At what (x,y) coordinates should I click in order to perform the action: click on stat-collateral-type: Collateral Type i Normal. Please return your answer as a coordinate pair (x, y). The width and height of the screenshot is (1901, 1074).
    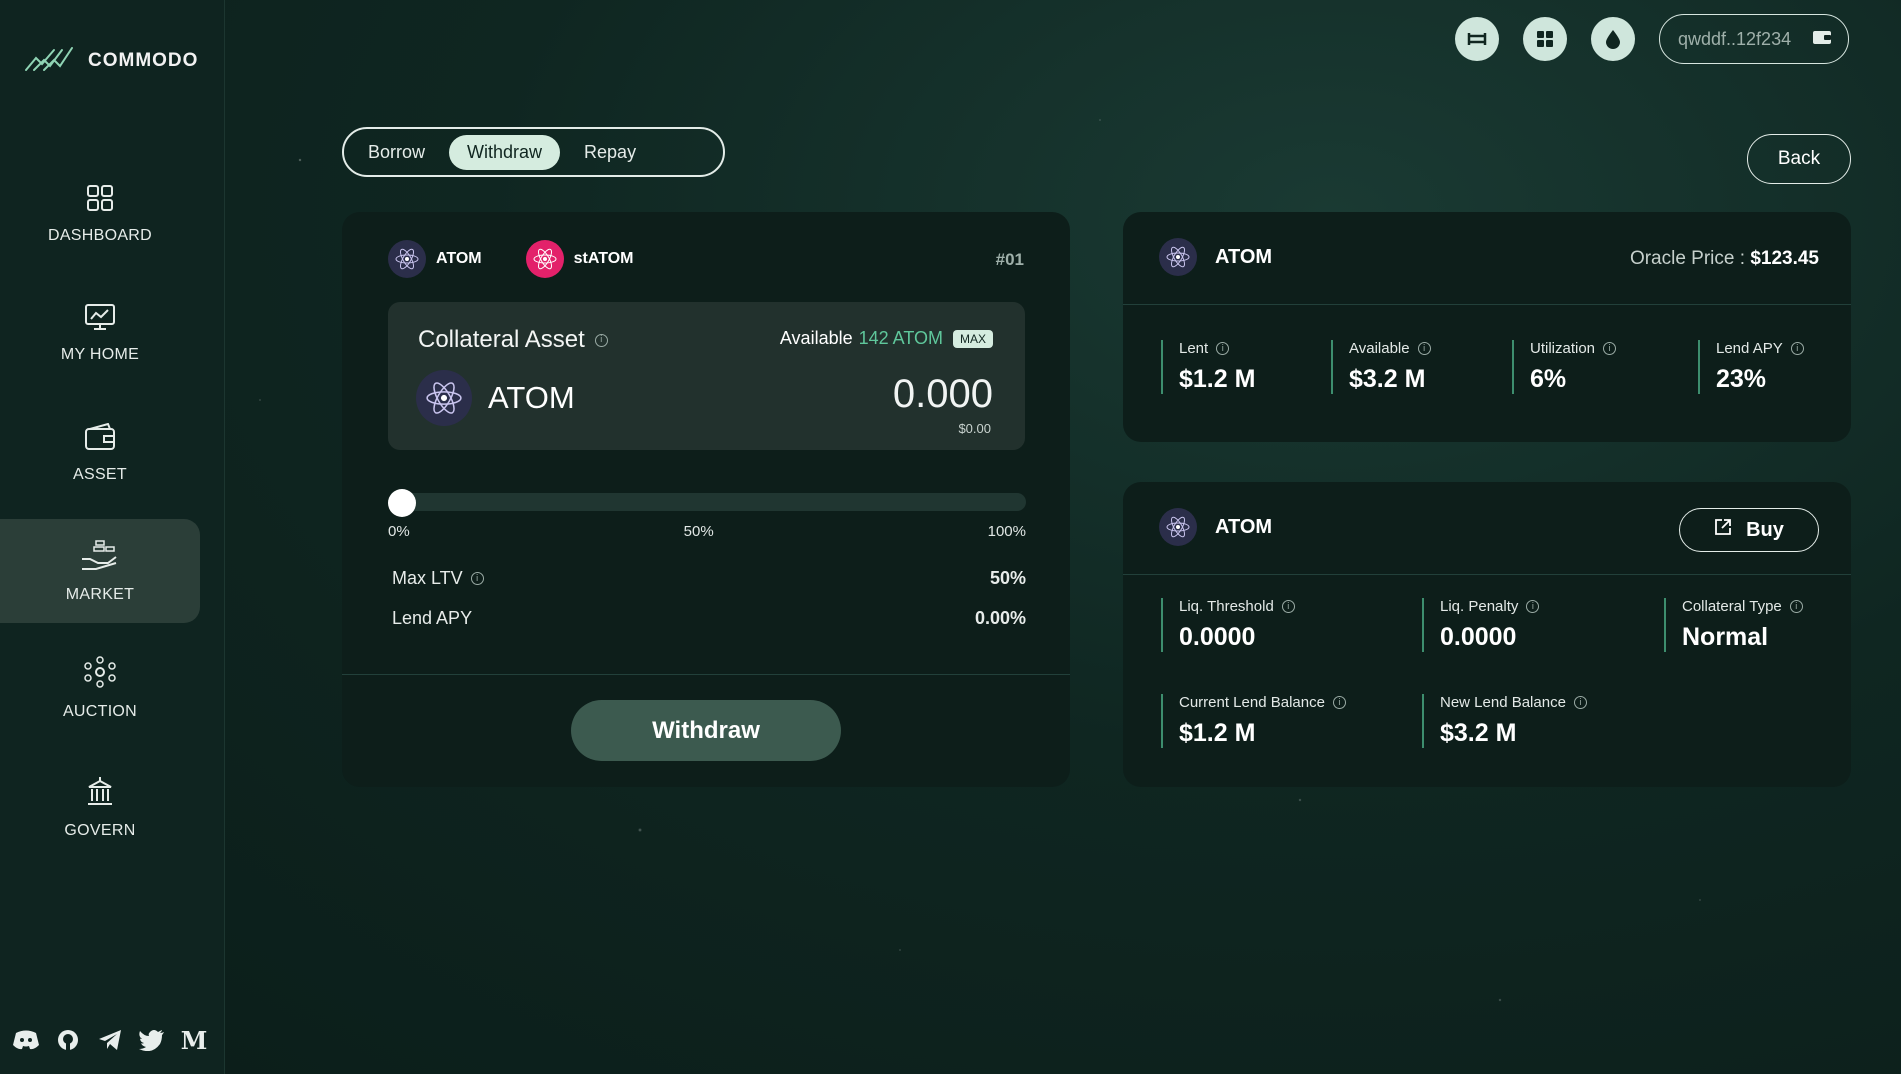
    Looking at the image, I should click on (1733, 625).